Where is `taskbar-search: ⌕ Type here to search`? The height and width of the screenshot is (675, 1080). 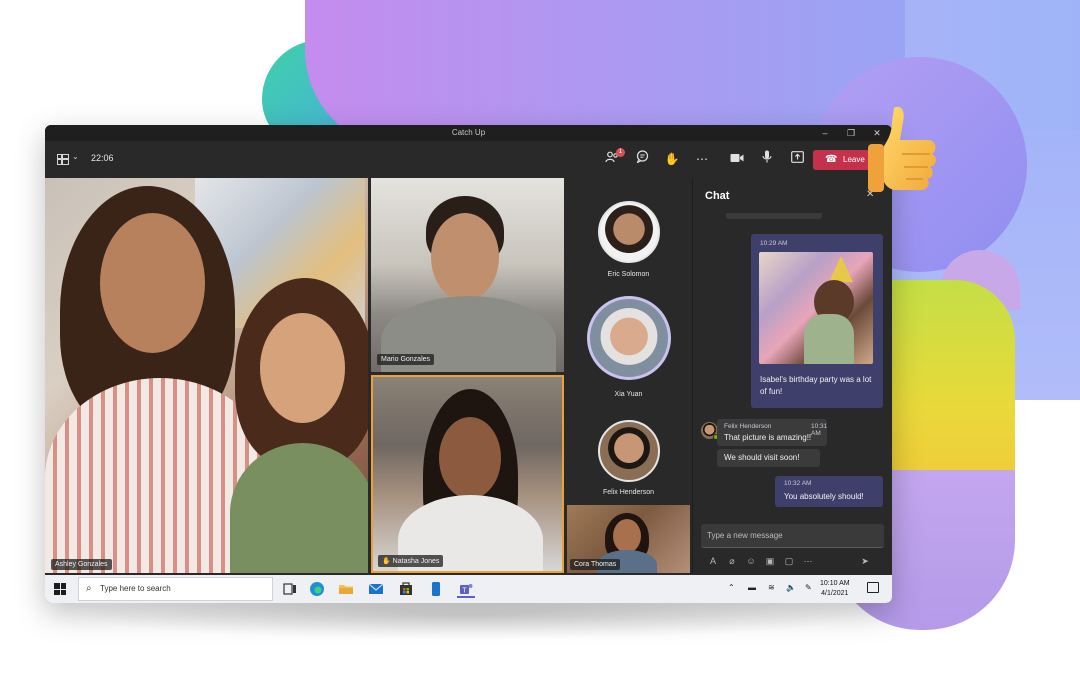
taskbar-search: ⌕ Type here to search is located at coordinates (175, 589).